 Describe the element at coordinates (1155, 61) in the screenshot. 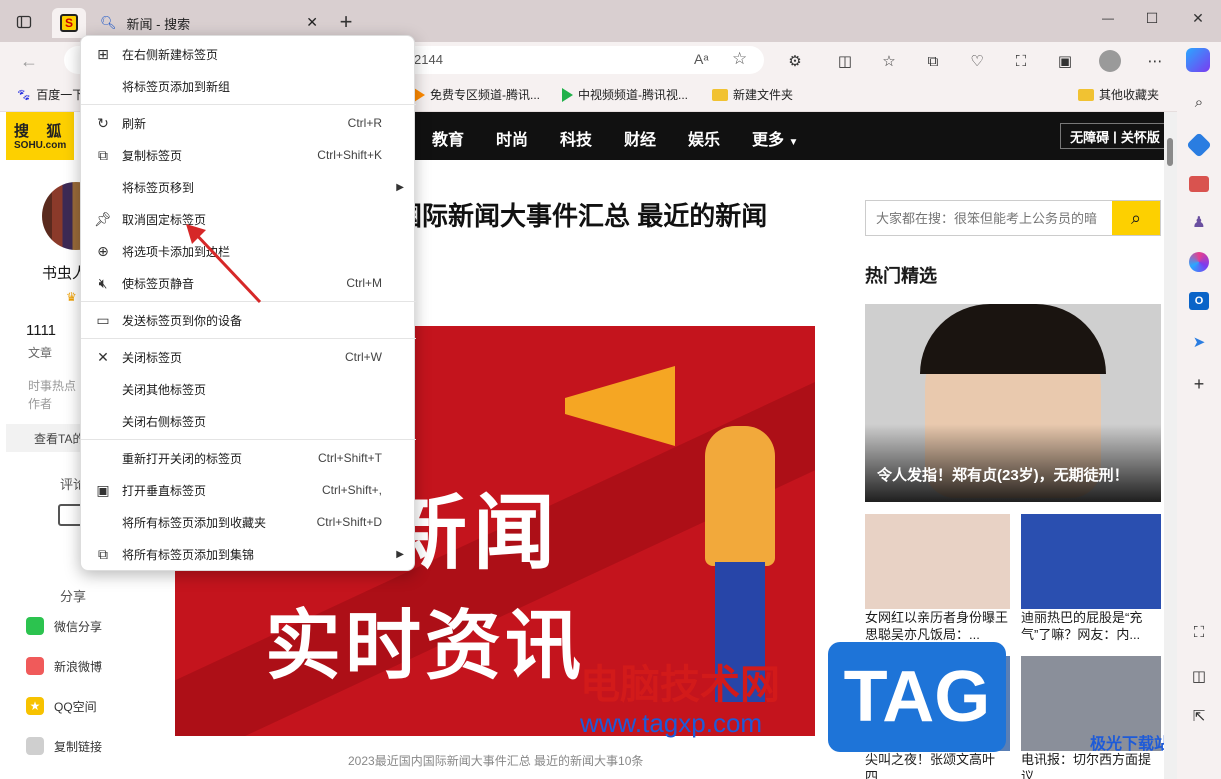

I see `more-menu-icon: ⋯` at that location.